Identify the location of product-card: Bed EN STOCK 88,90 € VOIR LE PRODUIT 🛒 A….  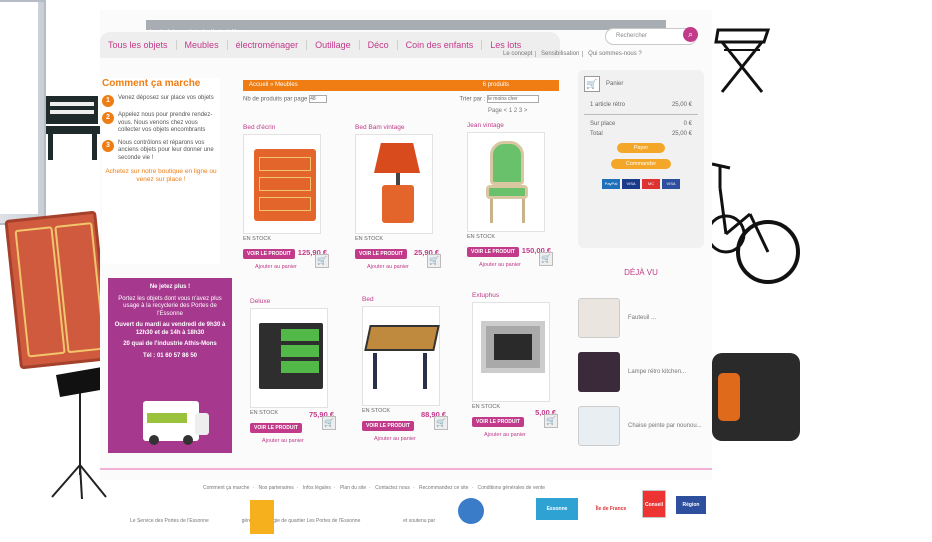
(408, 371).